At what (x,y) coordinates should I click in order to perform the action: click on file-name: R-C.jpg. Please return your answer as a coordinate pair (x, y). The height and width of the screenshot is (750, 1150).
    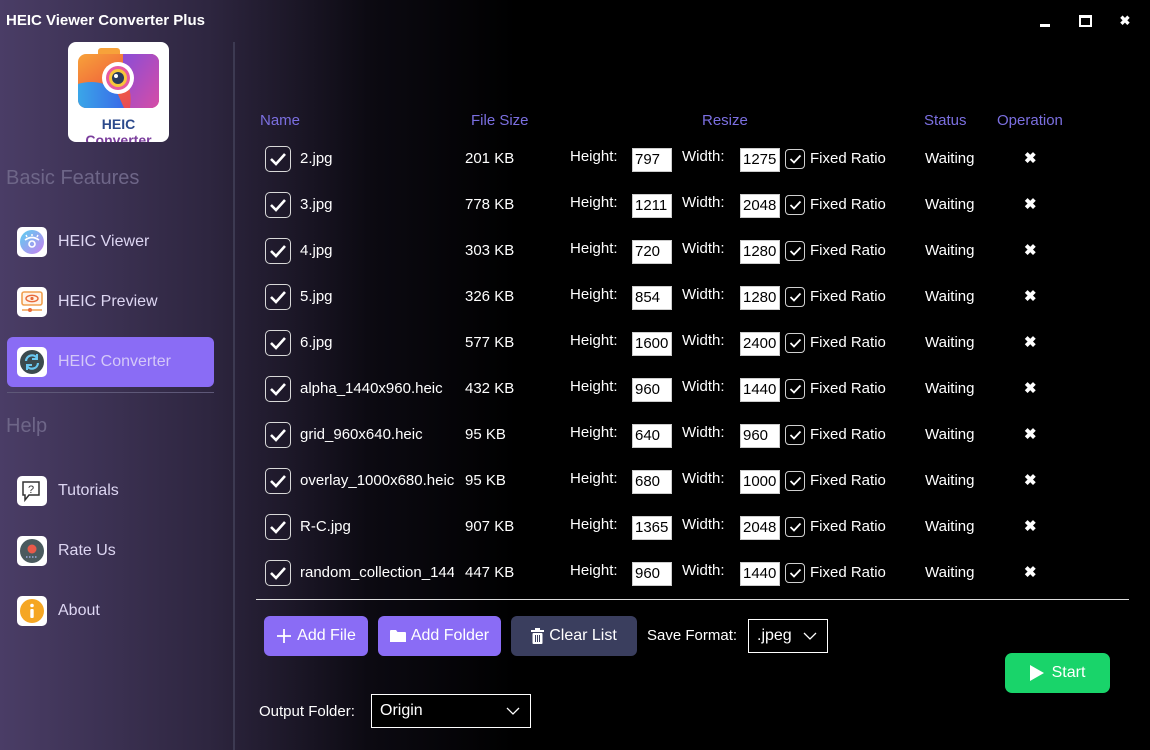
    Looking at the image, I should click on (325, 526).